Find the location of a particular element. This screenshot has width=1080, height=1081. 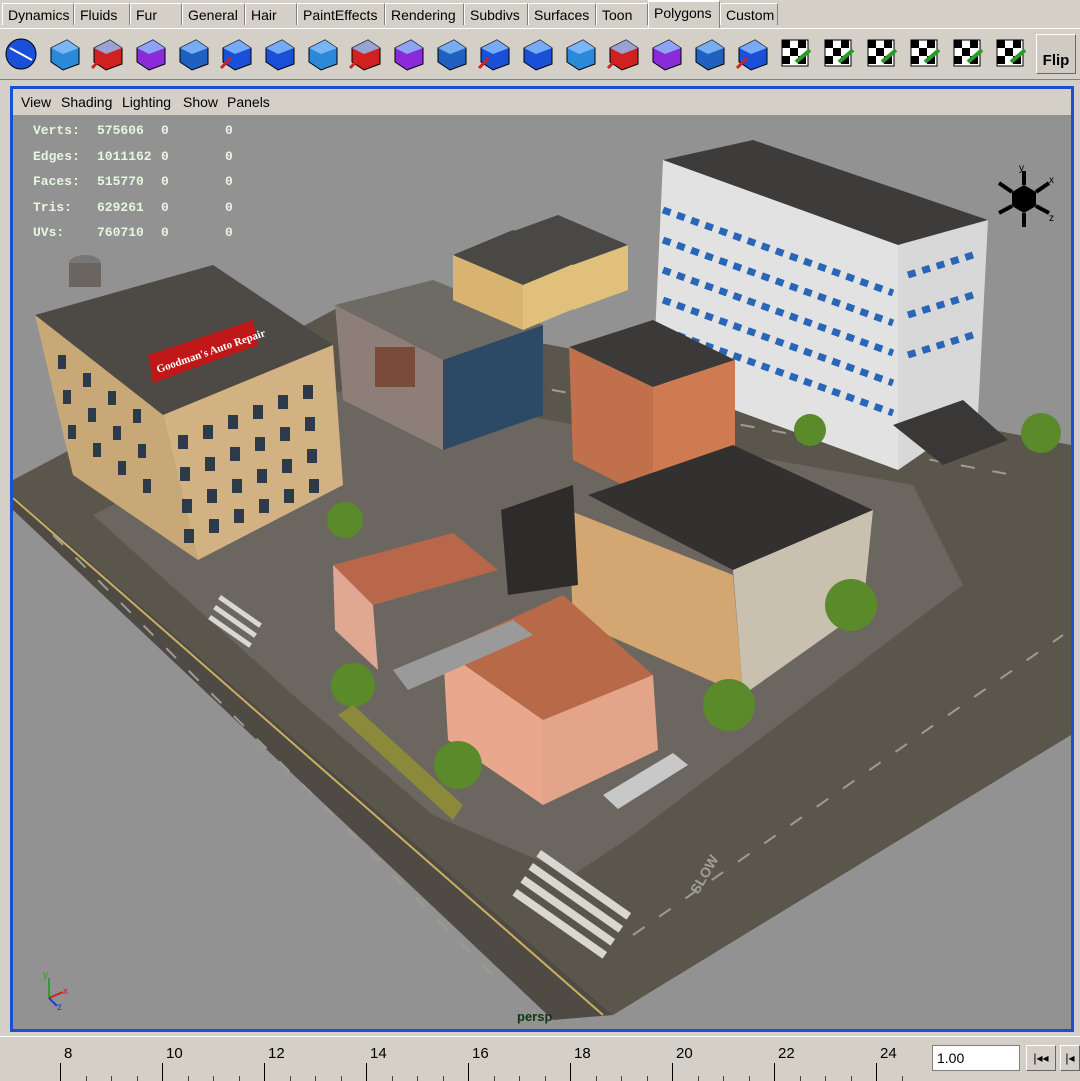

tab-hair: Hair is located at coordinates (271, 14).